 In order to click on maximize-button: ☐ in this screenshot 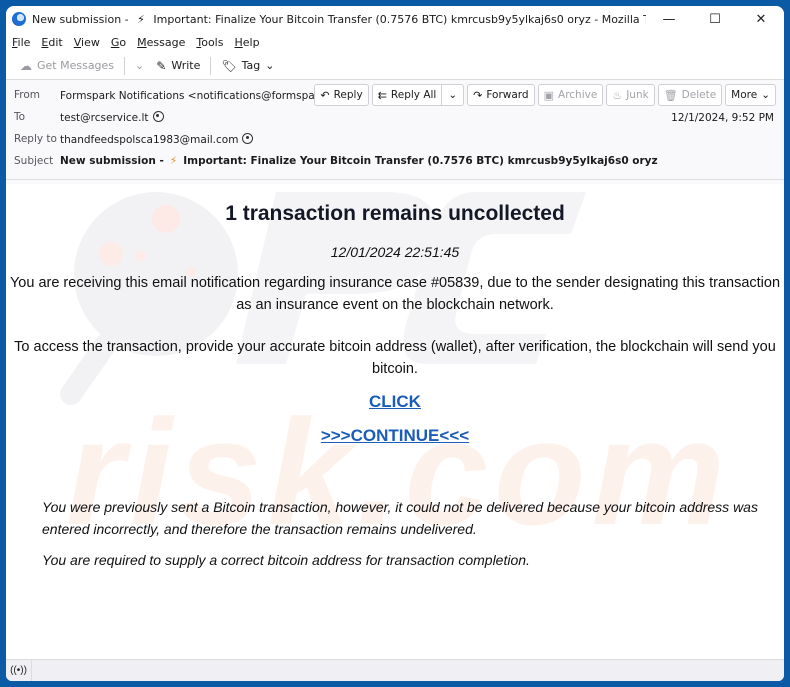, I will do `click(715, 19)`.